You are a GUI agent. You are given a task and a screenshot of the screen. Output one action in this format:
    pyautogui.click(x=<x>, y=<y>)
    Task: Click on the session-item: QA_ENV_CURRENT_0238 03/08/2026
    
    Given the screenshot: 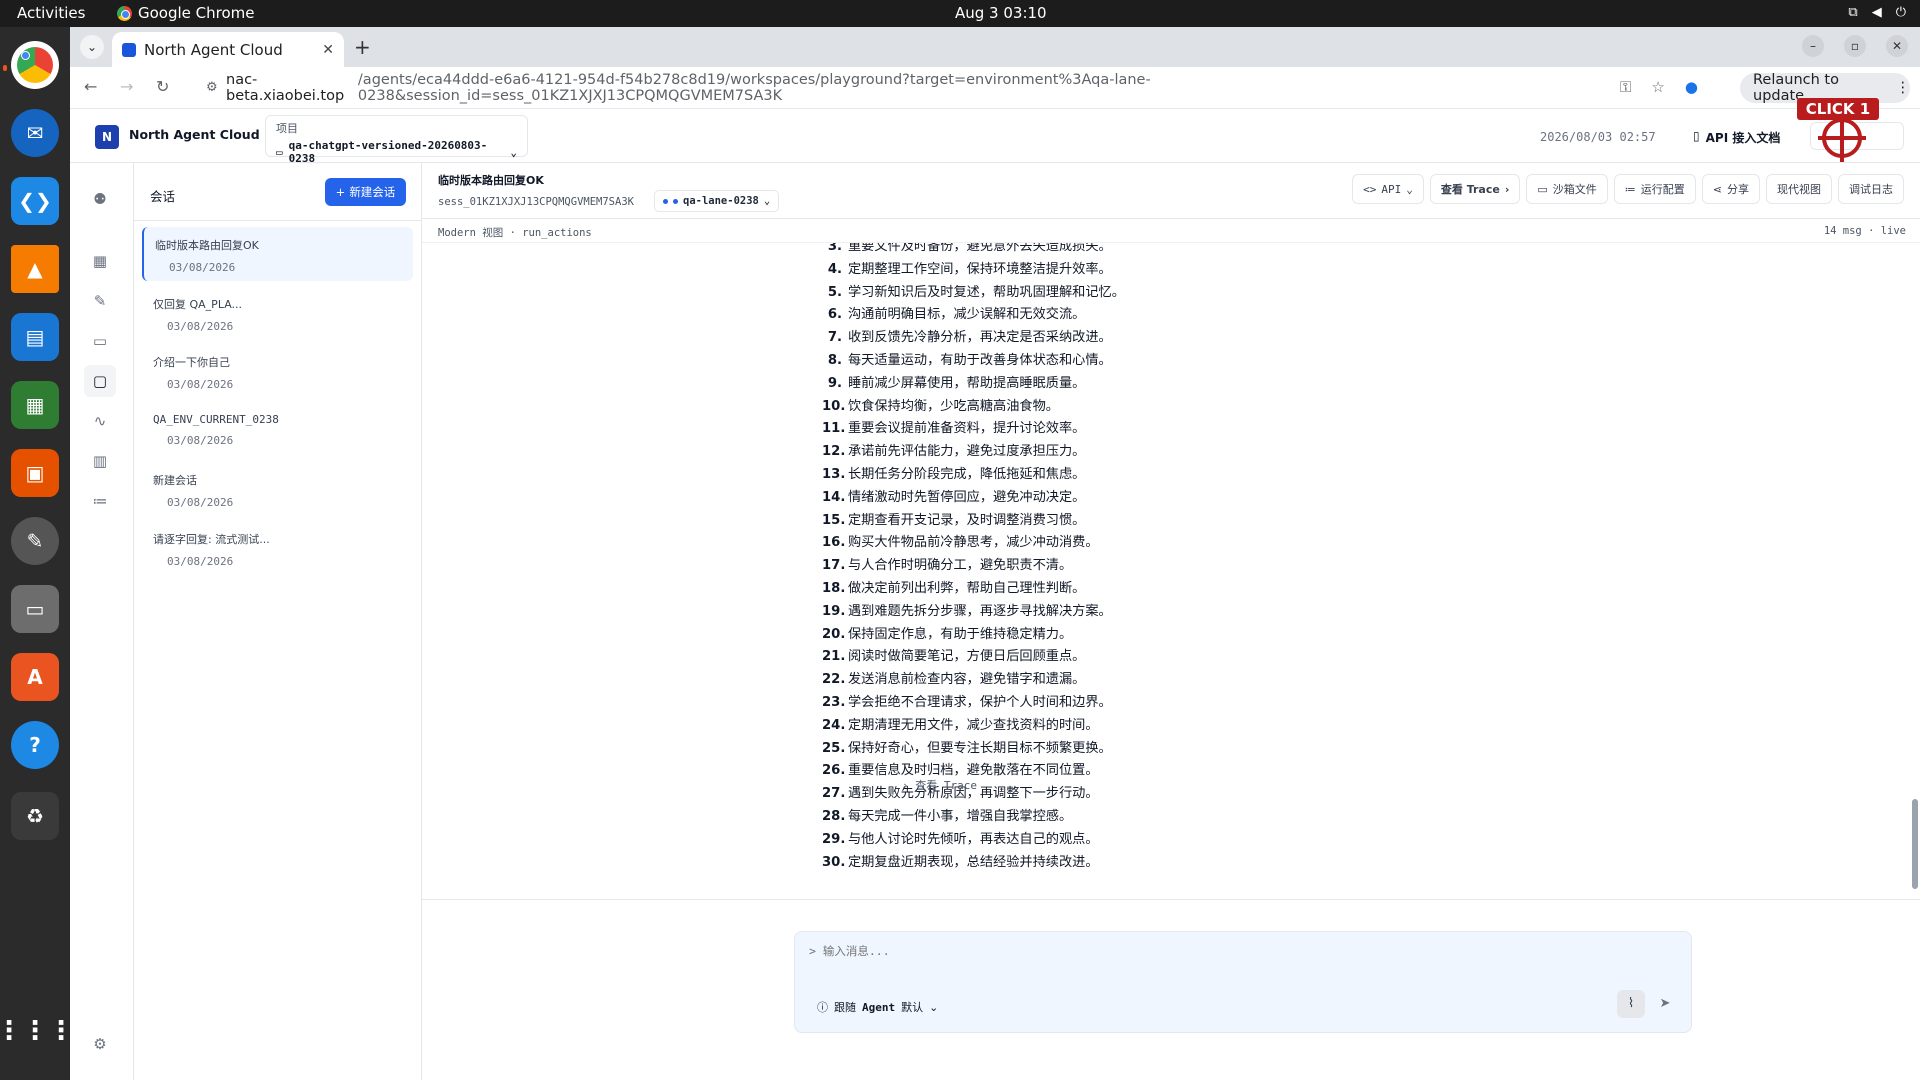 What is the action you would take?
    pyautogui.click(x=277, y=430)
    